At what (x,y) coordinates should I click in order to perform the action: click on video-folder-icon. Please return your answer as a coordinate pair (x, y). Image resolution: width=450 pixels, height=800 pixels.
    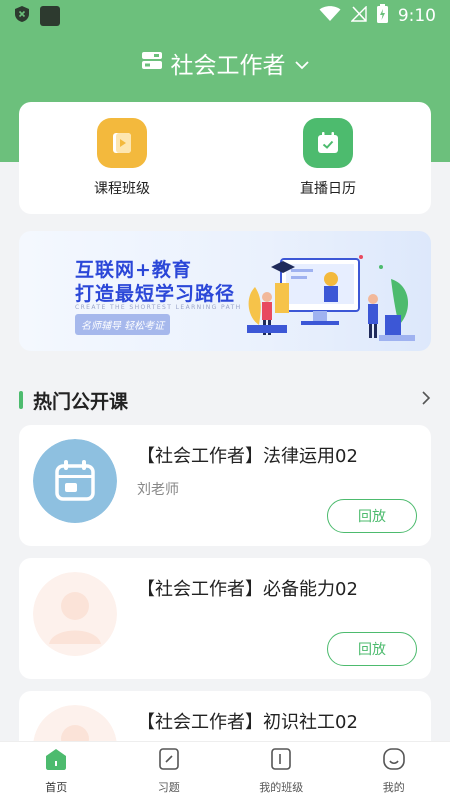
    Looking at the image, I should click on (122, 143).